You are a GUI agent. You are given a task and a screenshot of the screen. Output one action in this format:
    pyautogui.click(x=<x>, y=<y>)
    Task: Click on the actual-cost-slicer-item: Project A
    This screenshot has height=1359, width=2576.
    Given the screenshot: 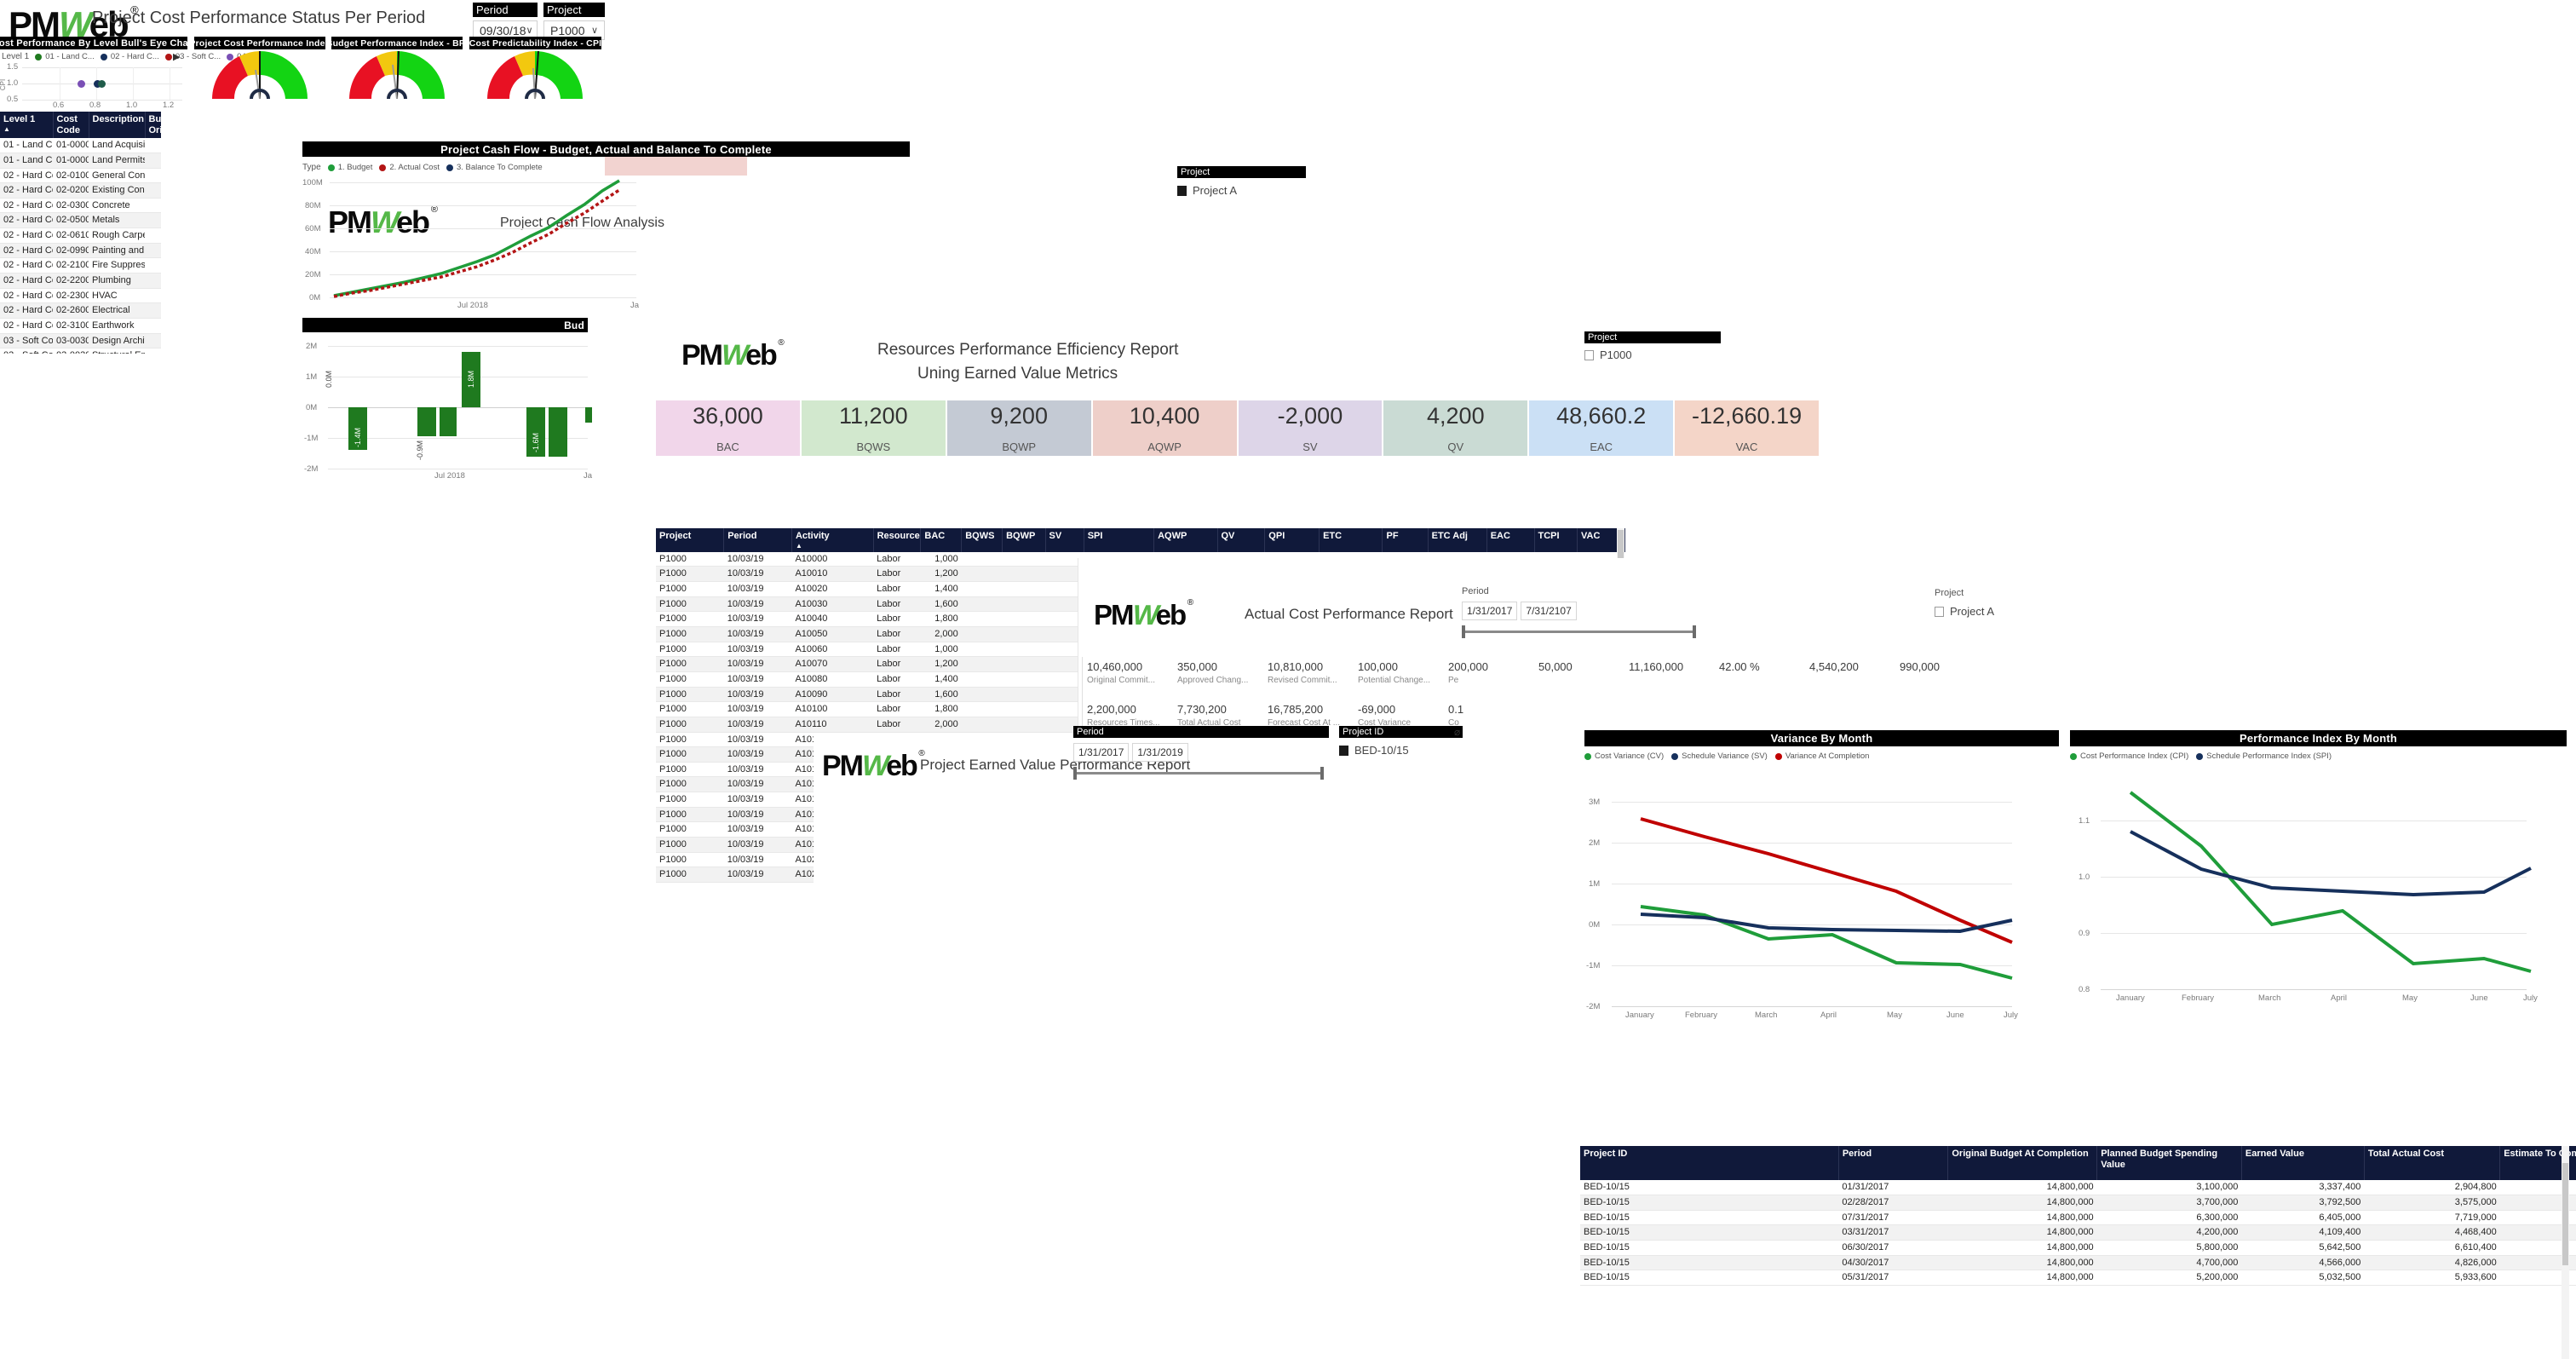 What is the action you would take?
    pyautogui.click(x=1986, y=612)
    